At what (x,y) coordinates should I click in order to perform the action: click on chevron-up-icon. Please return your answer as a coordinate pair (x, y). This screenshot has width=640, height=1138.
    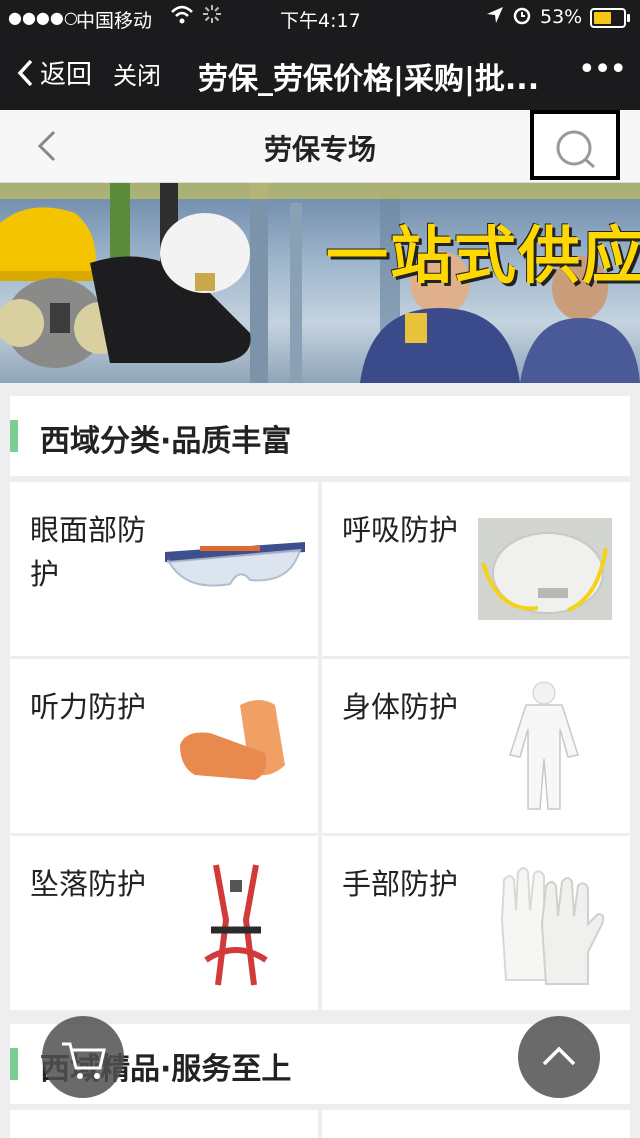
    Looking at the image, I should click on (559, 1056).